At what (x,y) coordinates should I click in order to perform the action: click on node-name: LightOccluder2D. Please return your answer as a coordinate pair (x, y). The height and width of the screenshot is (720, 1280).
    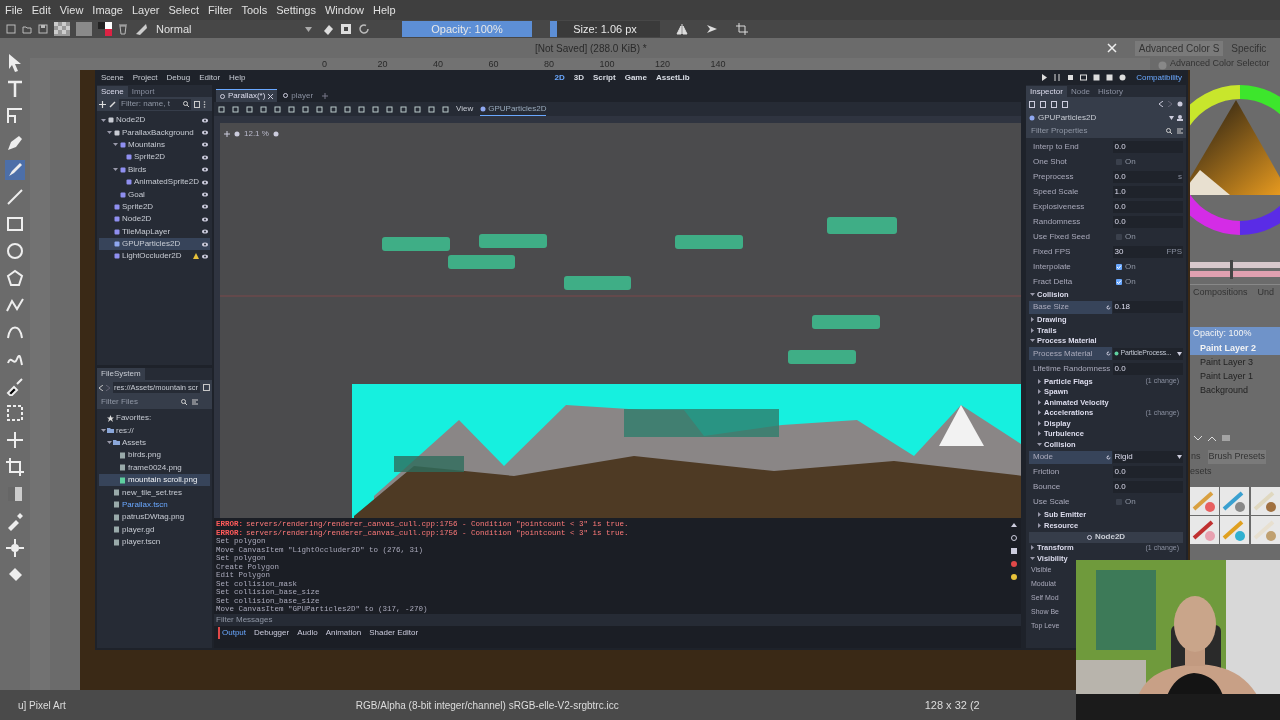
    Looking at the image, I should click on (152, 256).